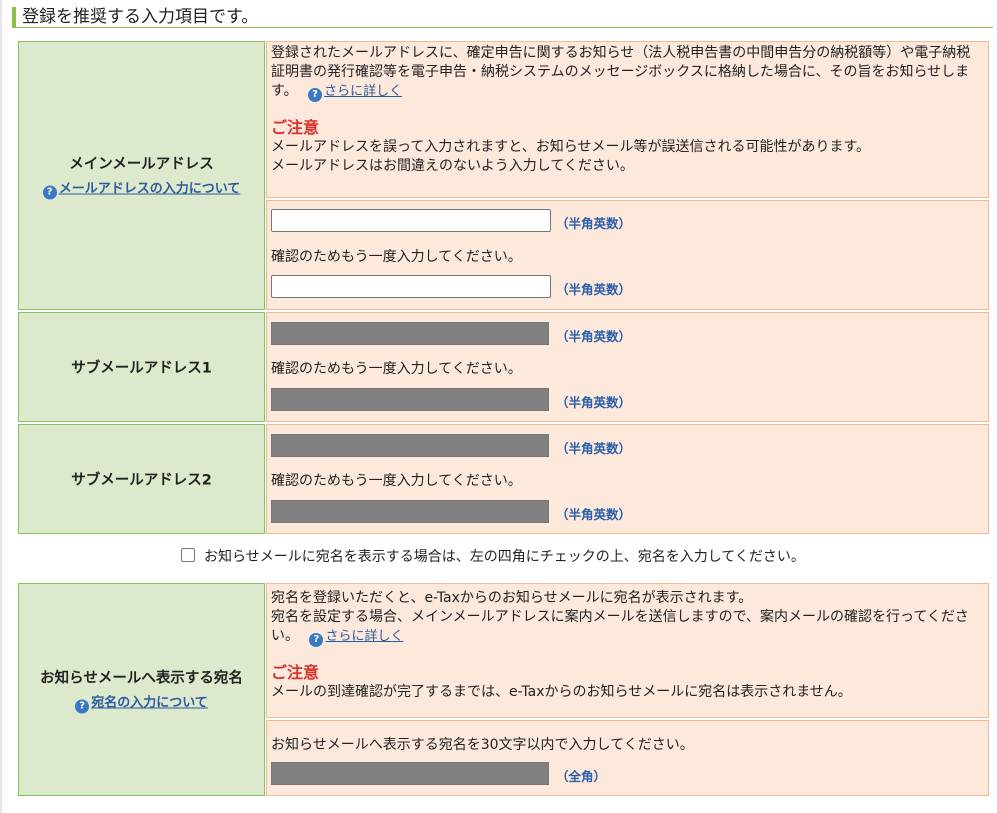 This screenshot has width=997, height=813. I want to click on sub-email-1-label-cell: サブメールアドレス1, so click(141, 367).